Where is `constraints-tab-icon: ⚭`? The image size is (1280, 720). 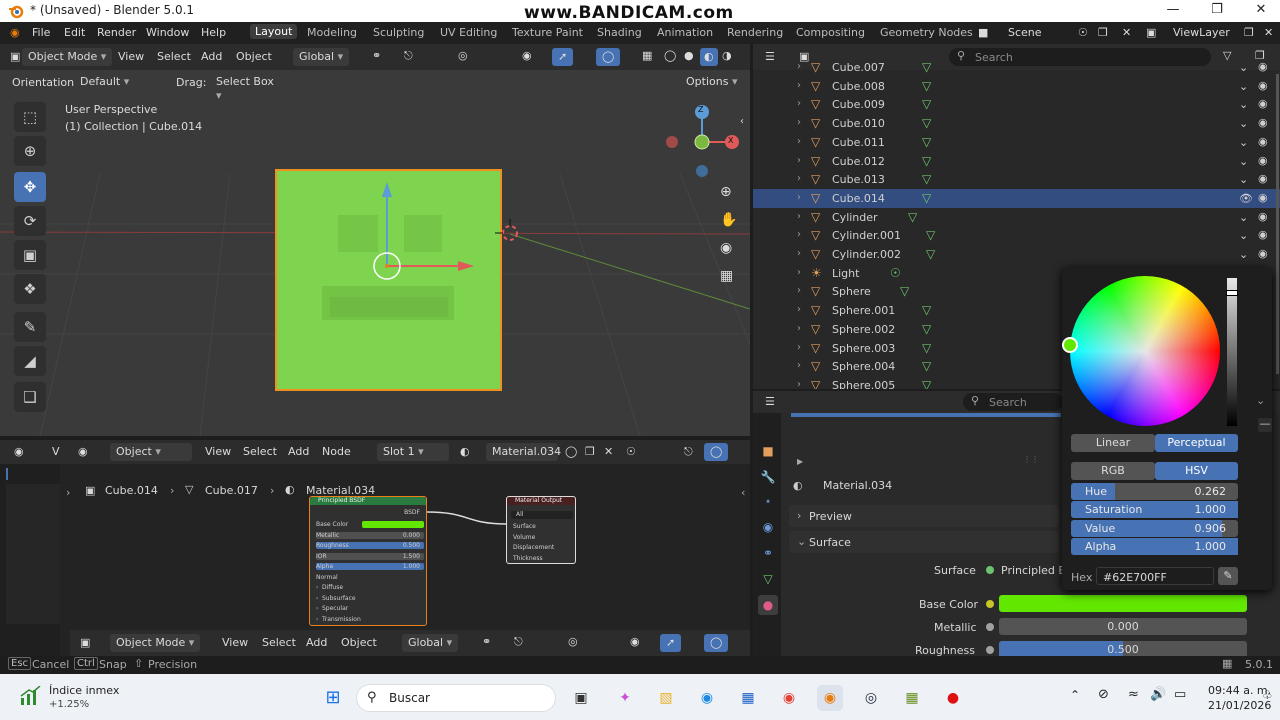 constraints-tab-icon: ⚭ is located at coordinates (768, 553).